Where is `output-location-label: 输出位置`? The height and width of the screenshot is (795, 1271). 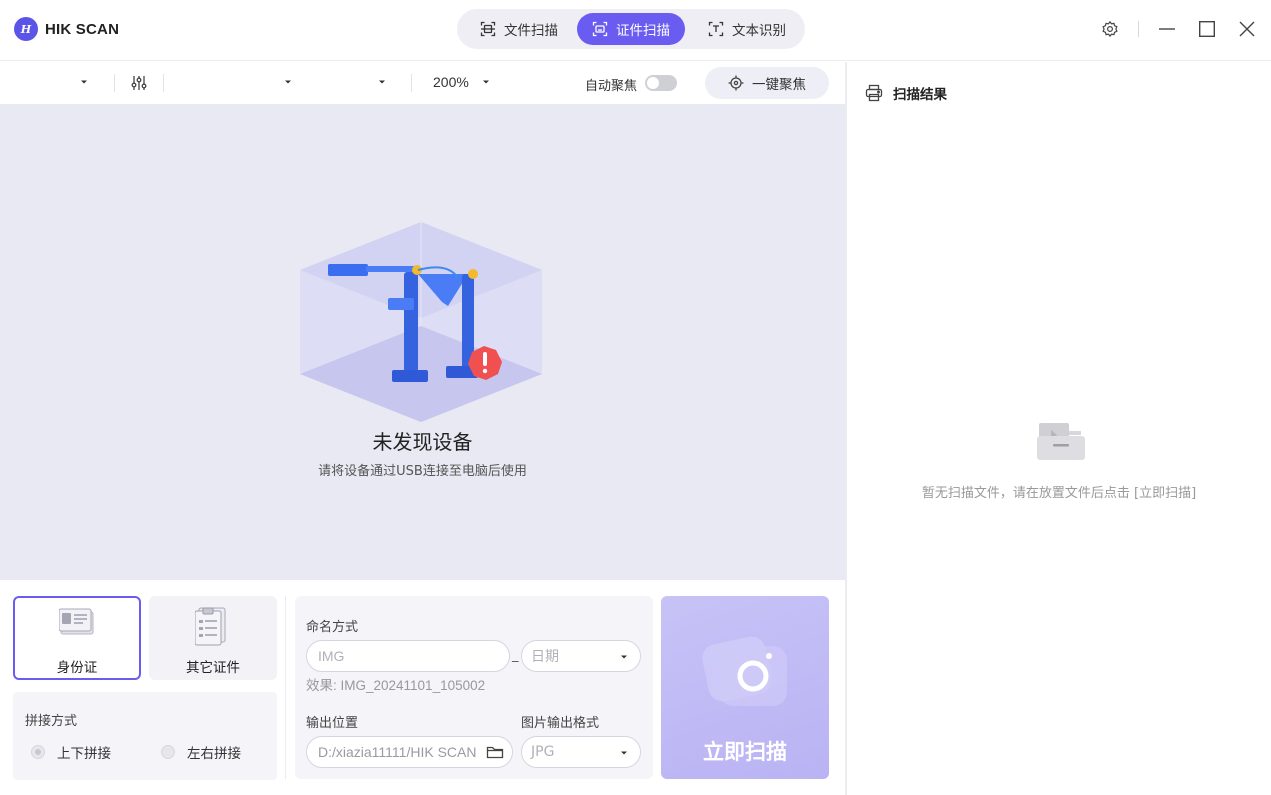 output-location-label: 输出位置 is located at coordinates (332, 723).